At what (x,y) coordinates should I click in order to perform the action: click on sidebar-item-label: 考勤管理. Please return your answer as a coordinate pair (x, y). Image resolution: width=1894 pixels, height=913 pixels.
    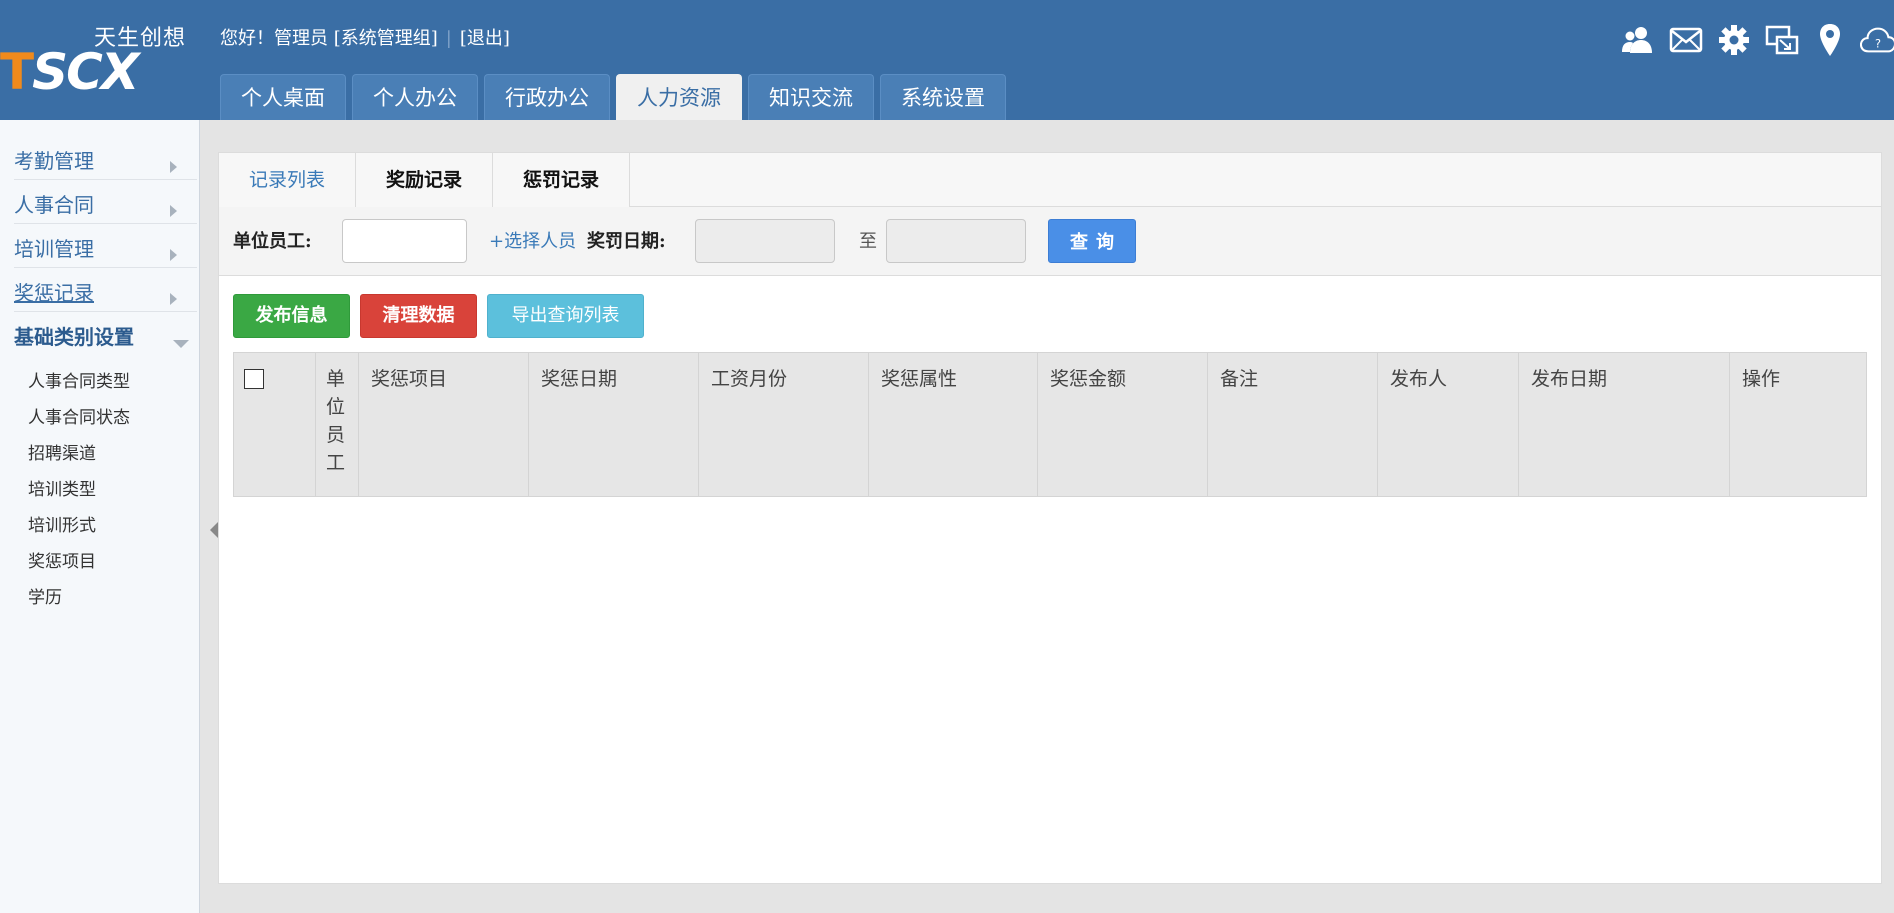
    Looking at the image, I should click on (54, 161).